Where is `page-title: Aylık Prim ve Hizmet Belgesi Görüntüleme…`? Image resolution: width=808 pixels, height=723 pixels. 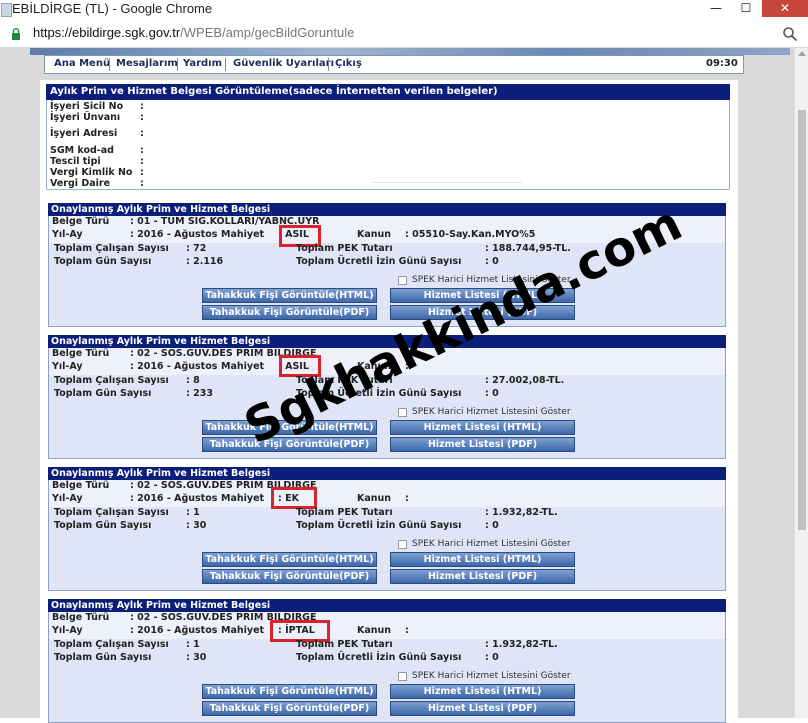
page-title: Aylık Prim ve Hizmet Belgesi Görüntüleme… is located at coordinates (388, 92).